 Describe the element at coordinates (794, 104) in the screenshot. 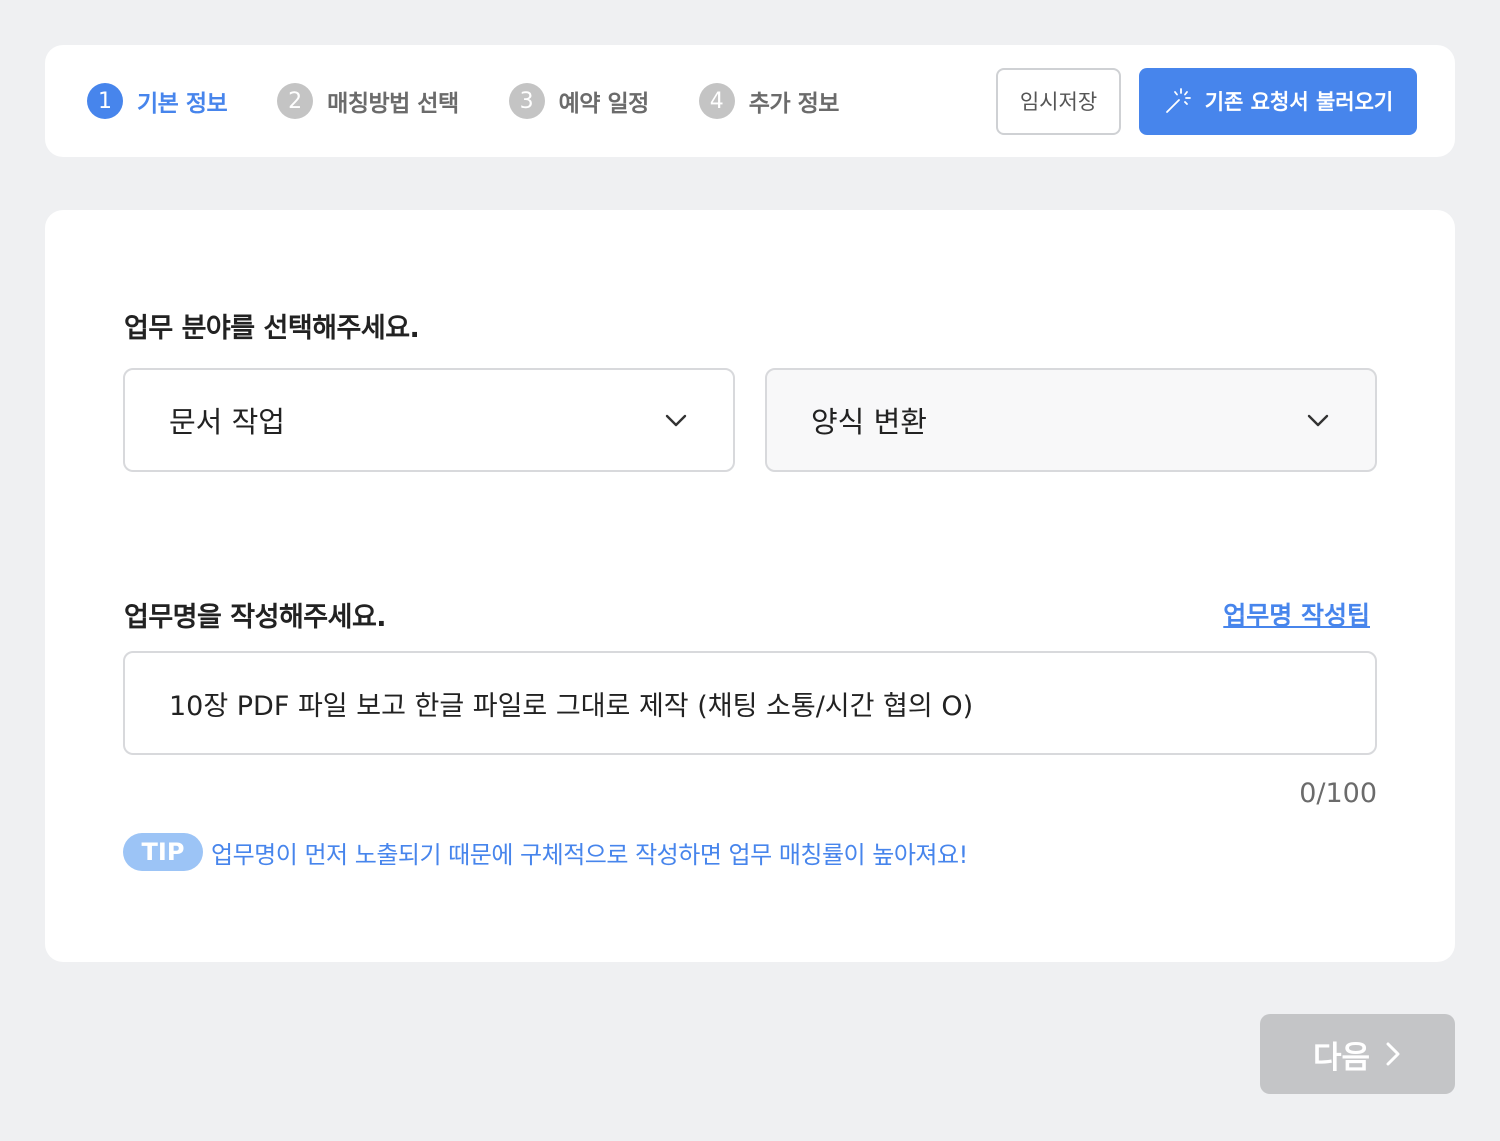

I see `step-label: 추가 정보` at that location.